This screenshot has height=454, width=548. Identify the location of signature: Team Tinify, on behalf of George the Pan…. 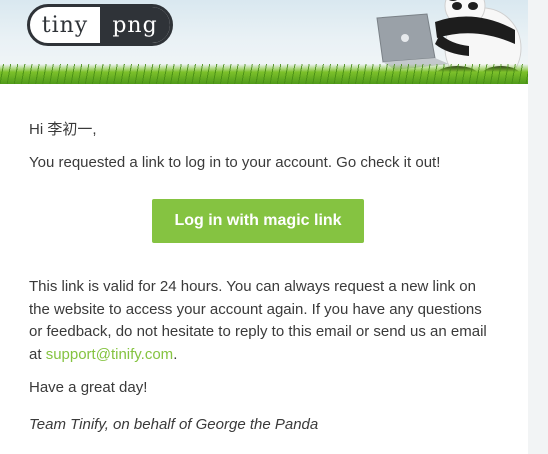
(174, 424).